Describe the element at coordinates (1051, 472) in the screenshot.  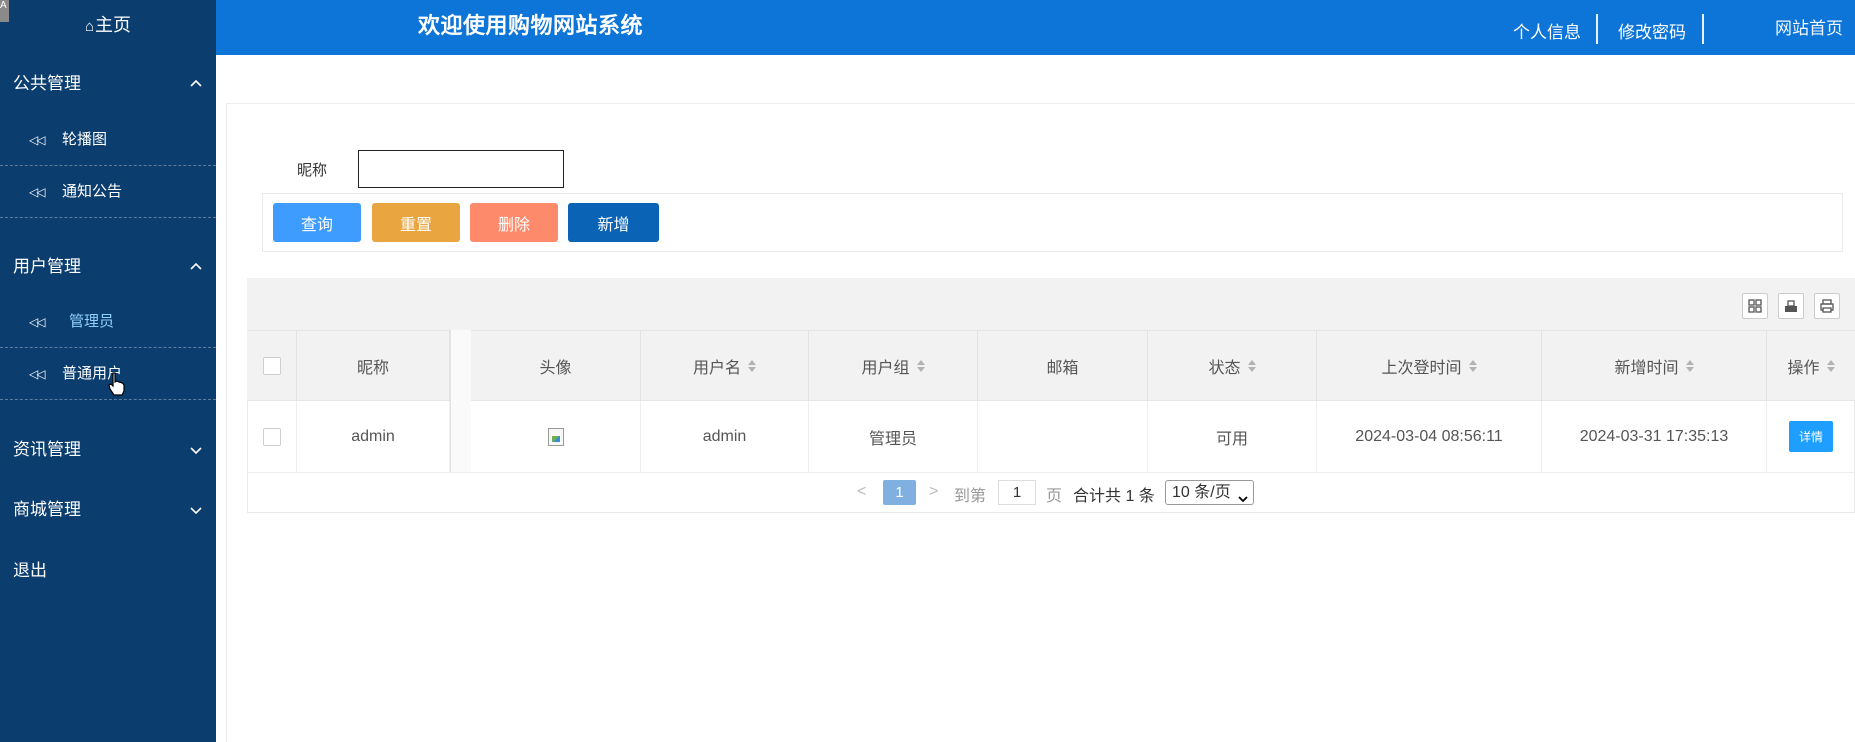
I see `row-divider` at that location.